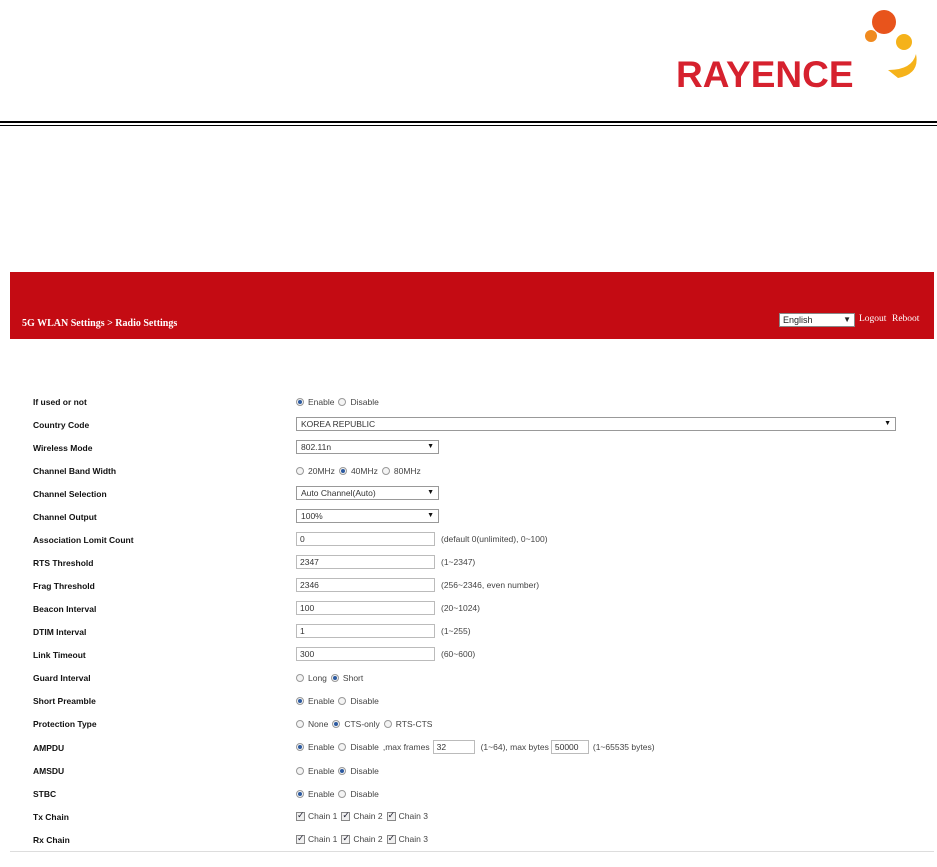  I want to click on channel-output-row: 100% ▼, so click(367, 516).